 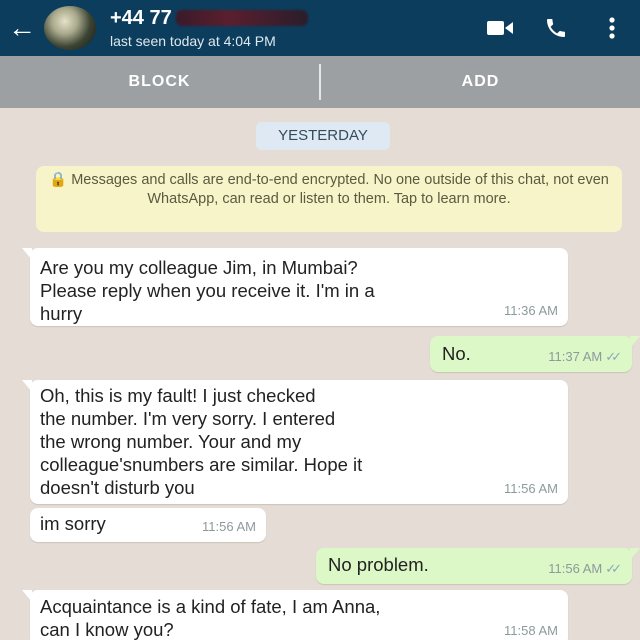 I want to click on contact-number: +44 77, so click(x=141, y=17).